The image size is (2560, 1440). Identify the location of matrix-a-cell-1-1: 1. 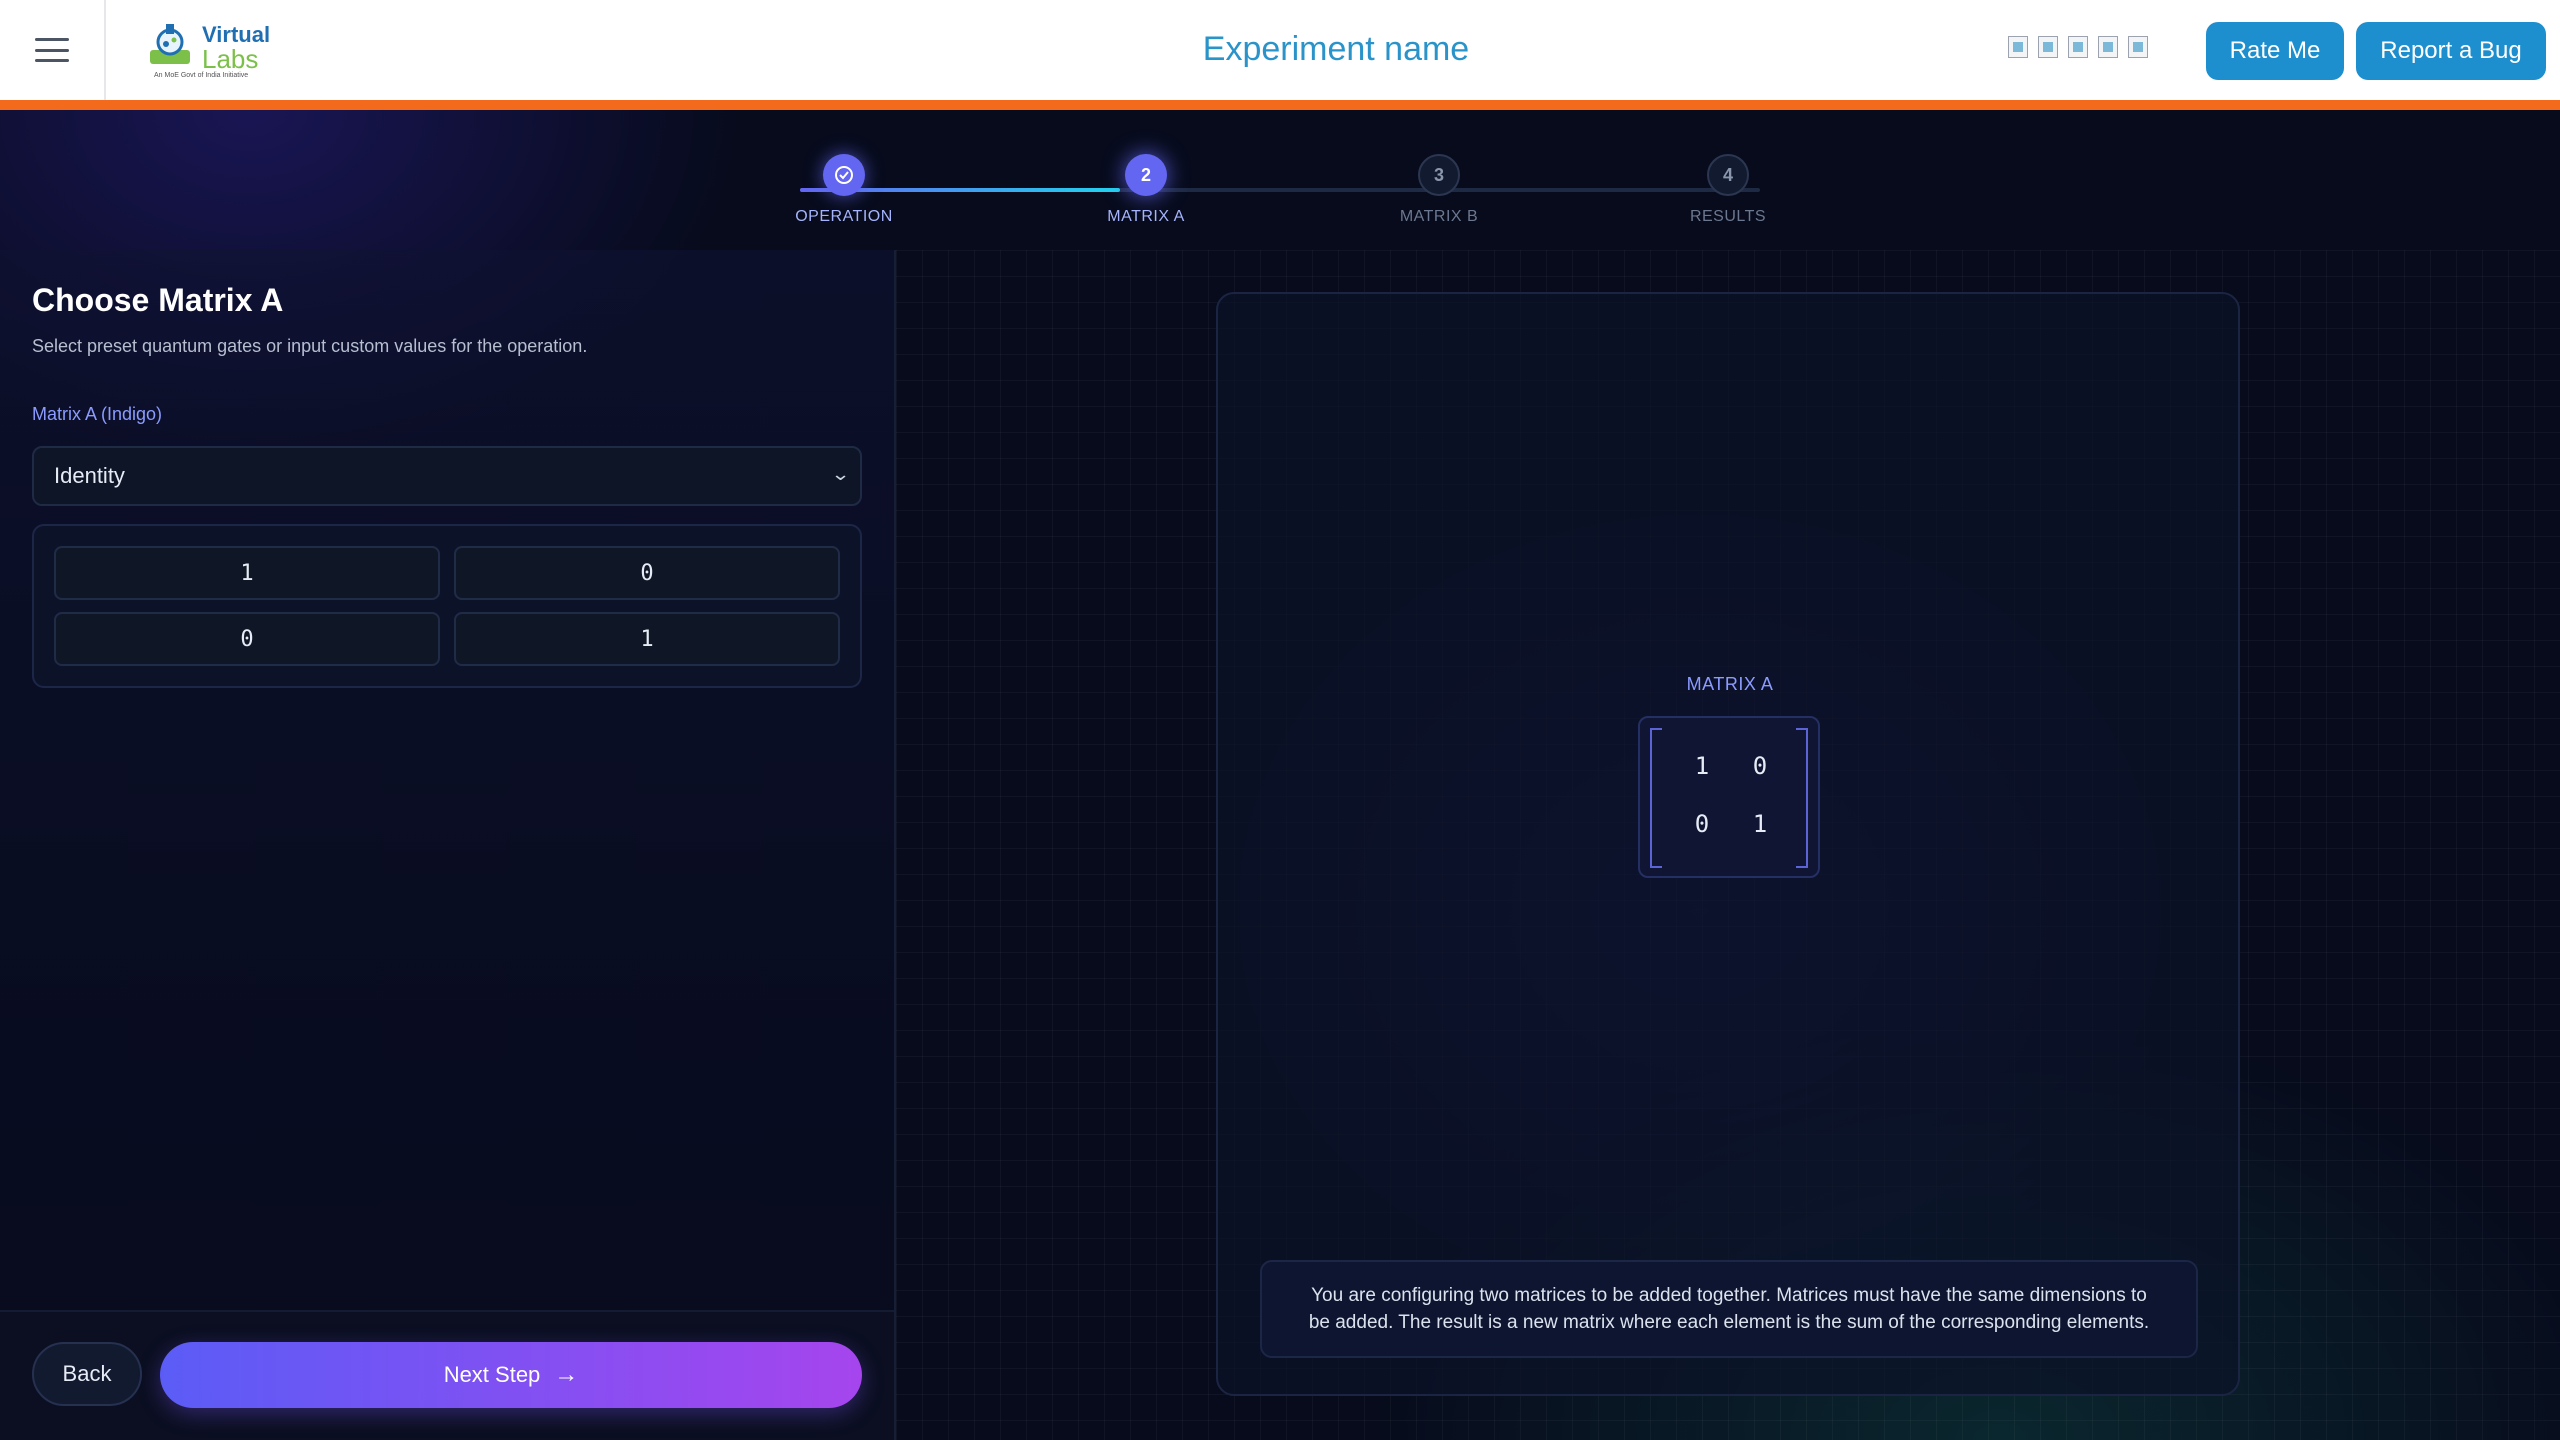
(647, 639).